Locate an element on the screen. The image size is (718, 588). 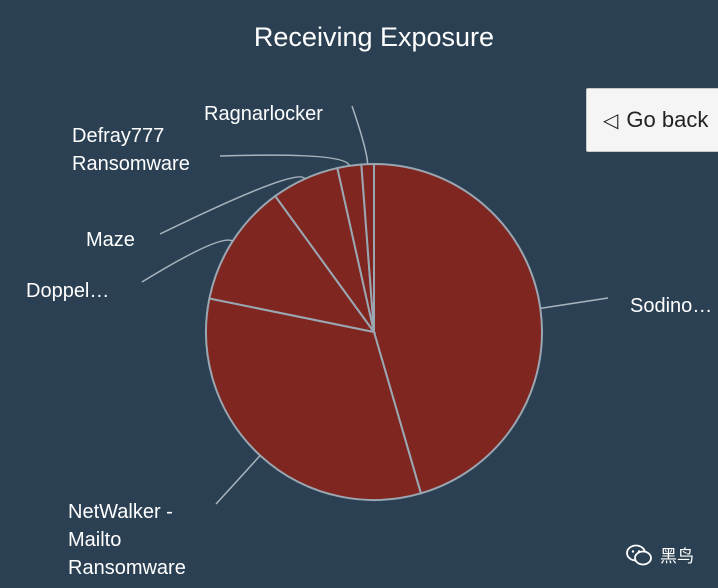
chart-title: Receiving Exposure is located at coordinates (374, 37).